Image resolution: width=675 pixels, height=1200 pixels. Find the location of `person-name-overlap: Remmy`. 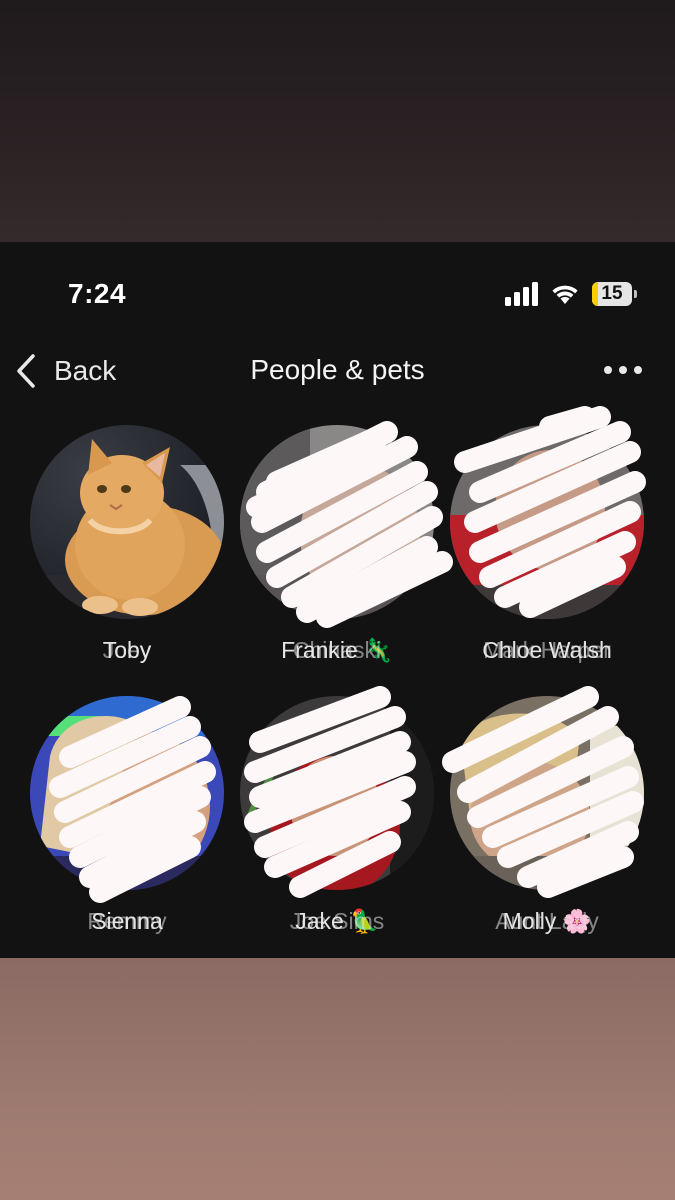

person-name-overlap: Remmy is located at coordinates (127, 921).